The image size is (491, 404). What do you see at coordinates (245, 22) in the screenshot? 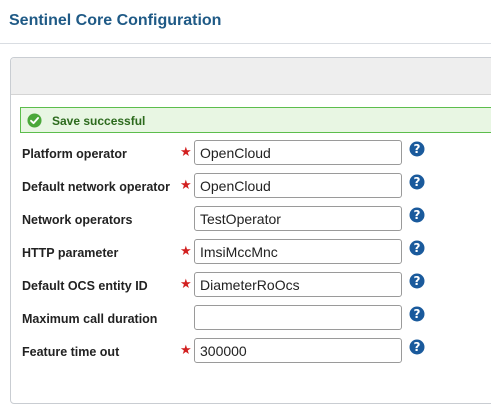
I see `title-bar: Sentinel Core Configuration` at bounding box center [245, 22].